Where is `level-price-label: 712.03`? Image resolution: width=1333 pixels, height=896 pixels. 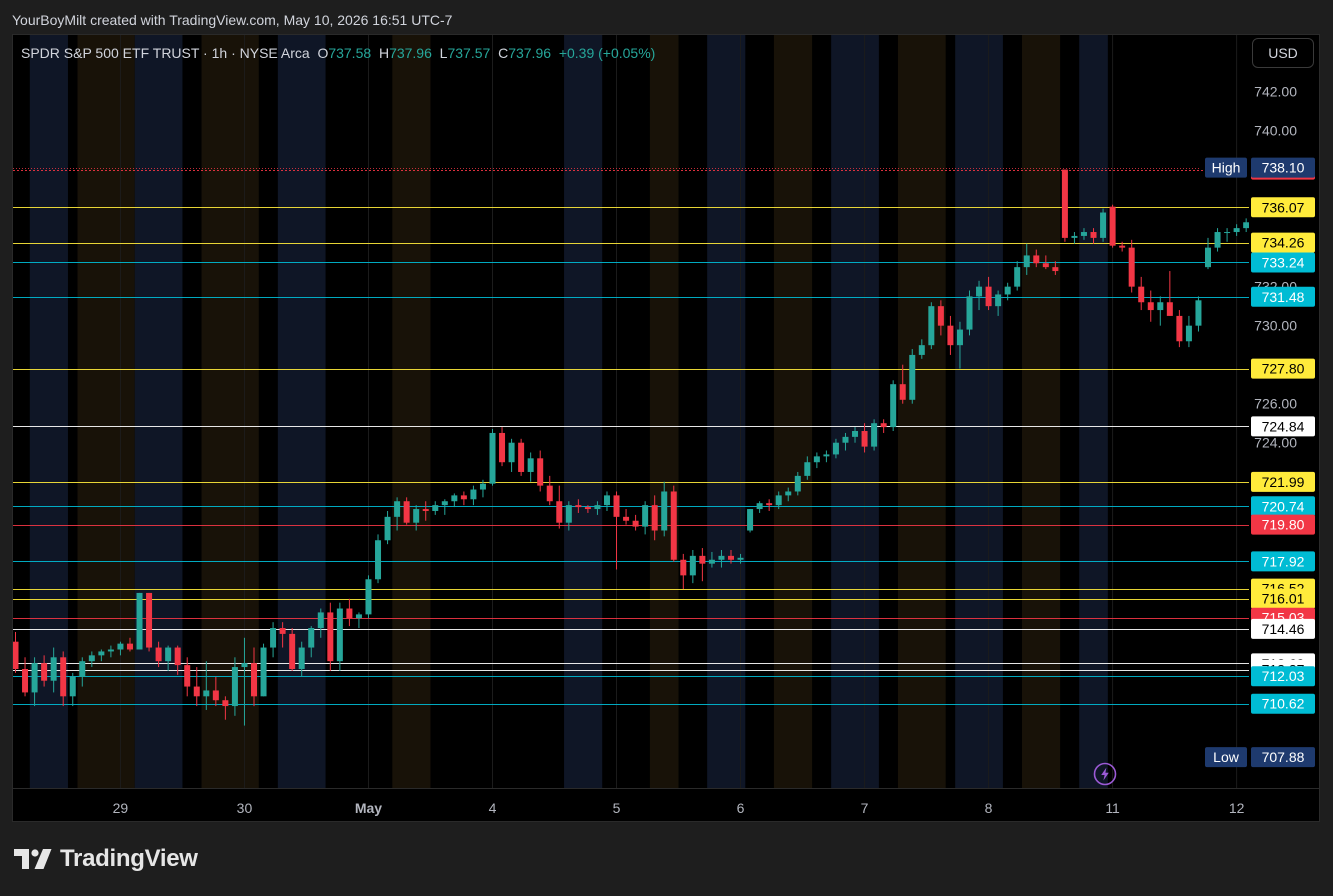
level-price-label: 712.03 is located at coordinates (1283, 676).